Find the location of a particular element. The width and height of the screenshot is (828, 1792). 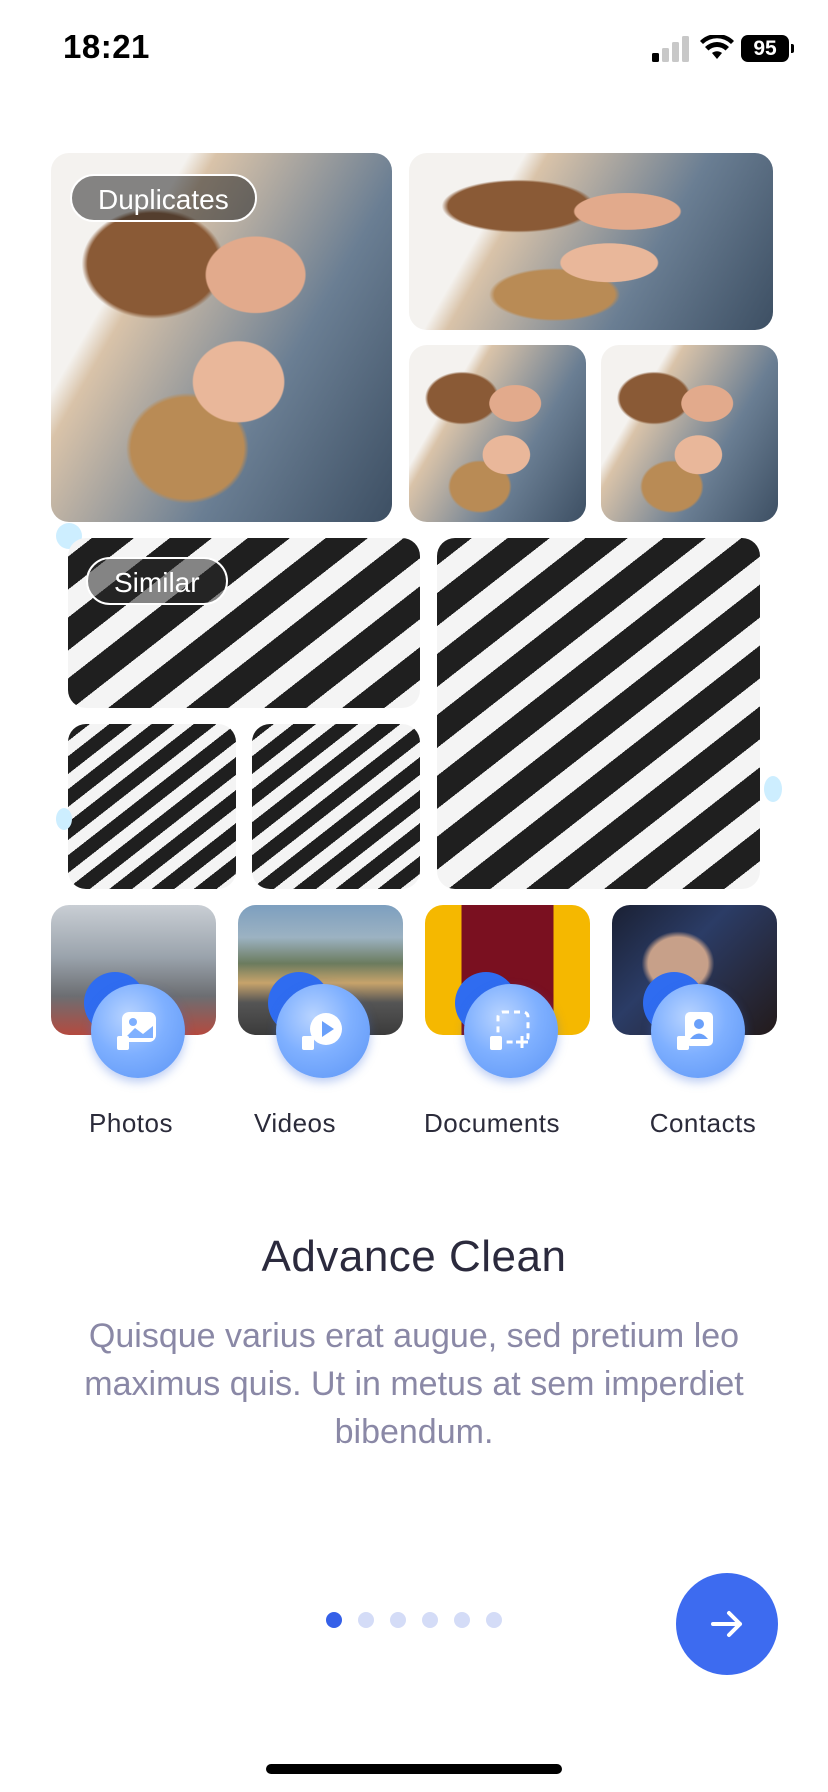

similar-photo-large is located at coordinates (598, 713).